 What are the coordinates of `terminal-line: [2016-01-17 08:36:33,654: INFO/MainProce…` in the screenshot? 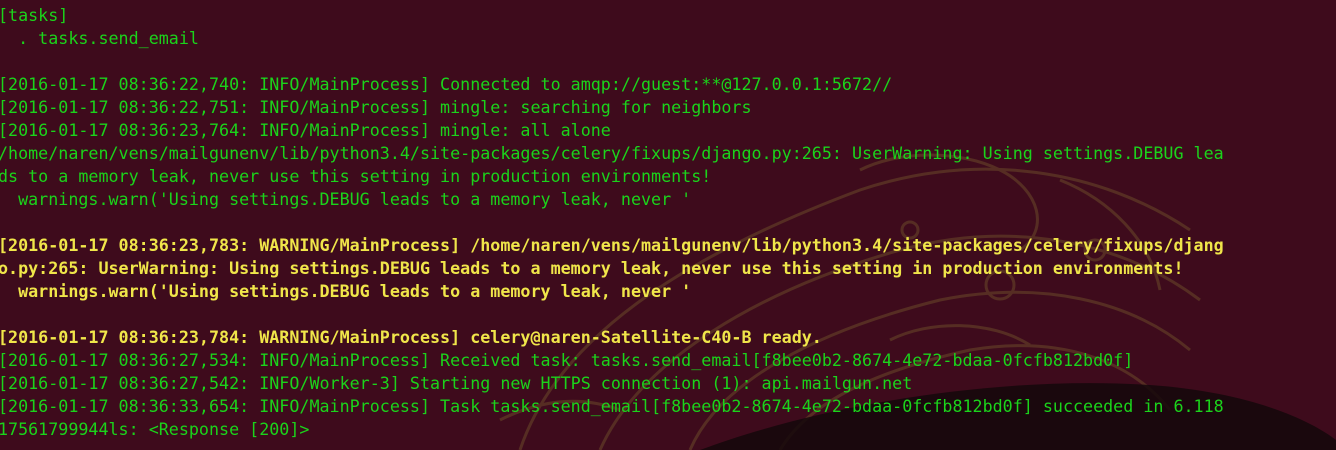 It's located at (612, 406).